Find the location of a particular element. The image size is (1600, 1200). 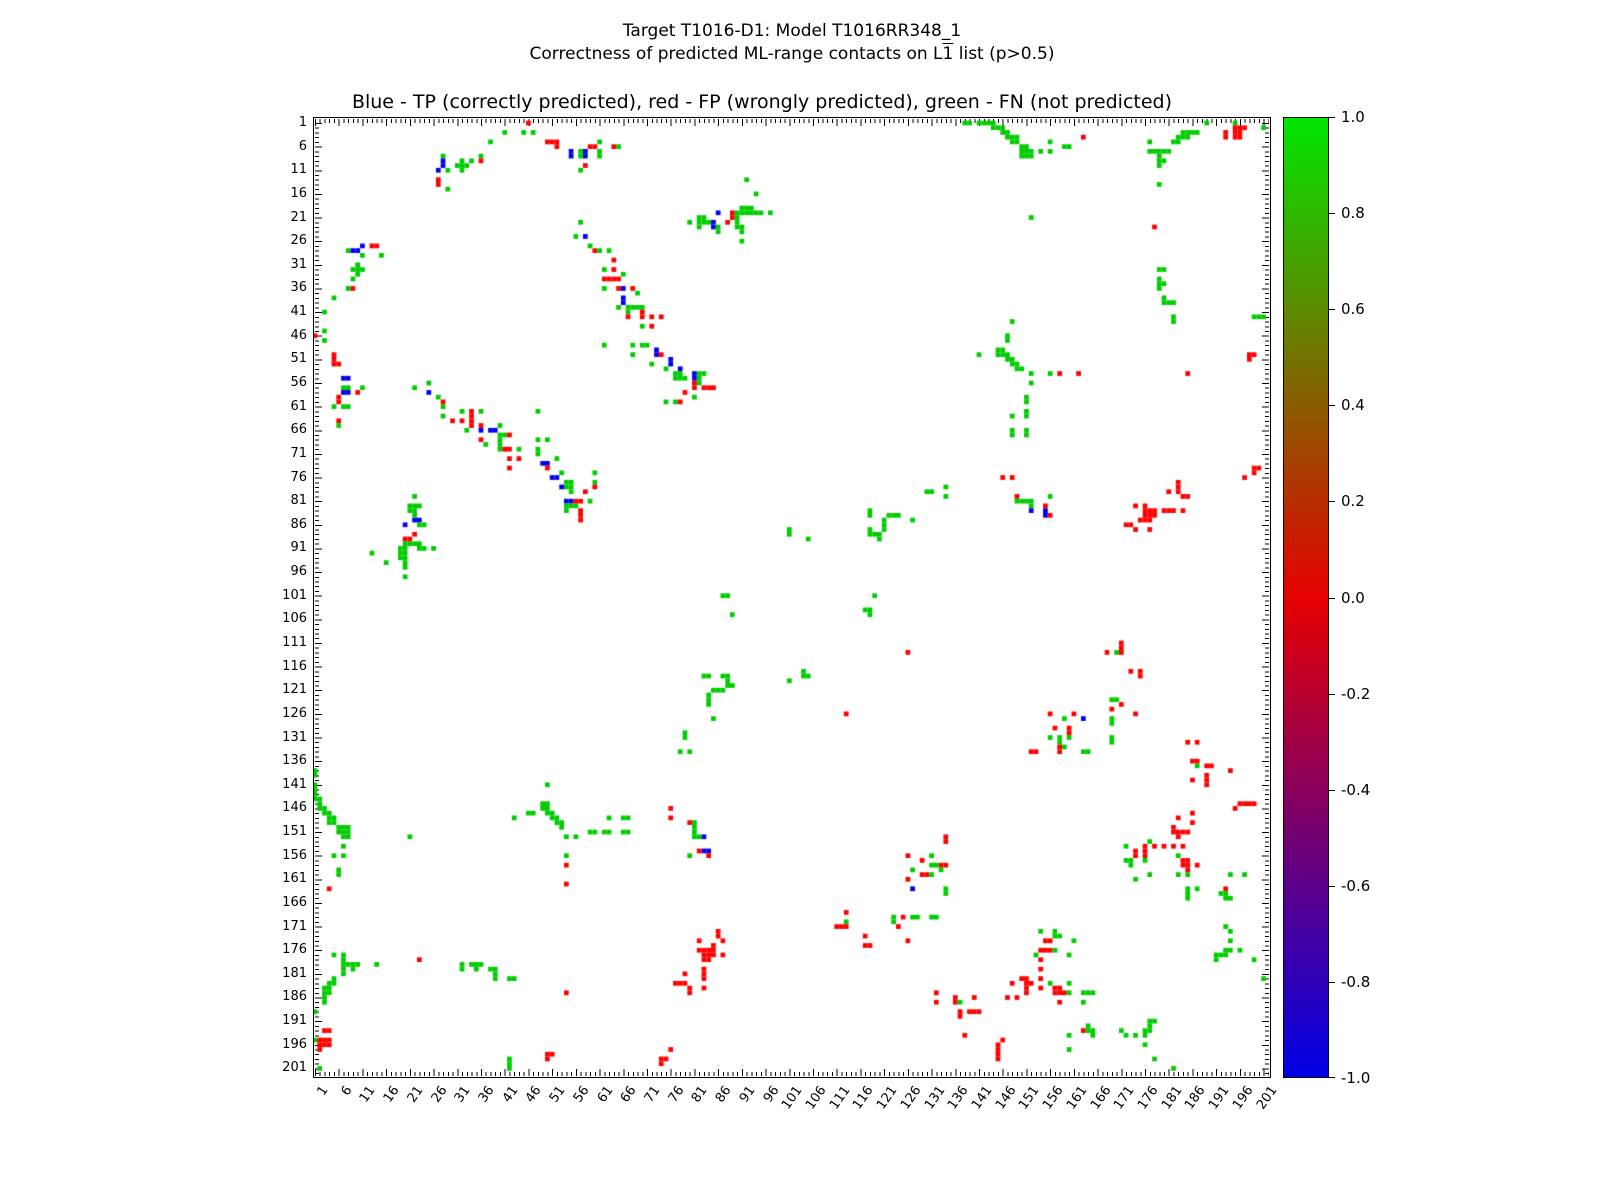

x-tick-label: 66 is located at coordinates (628, 1094).